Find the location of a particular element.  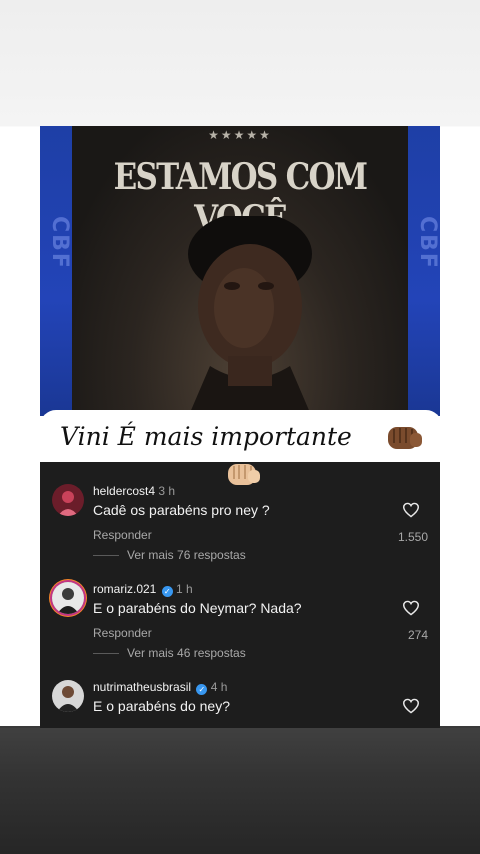

view-more-replies: Ver mais 46 respostas is located at coordinates (169, 653).